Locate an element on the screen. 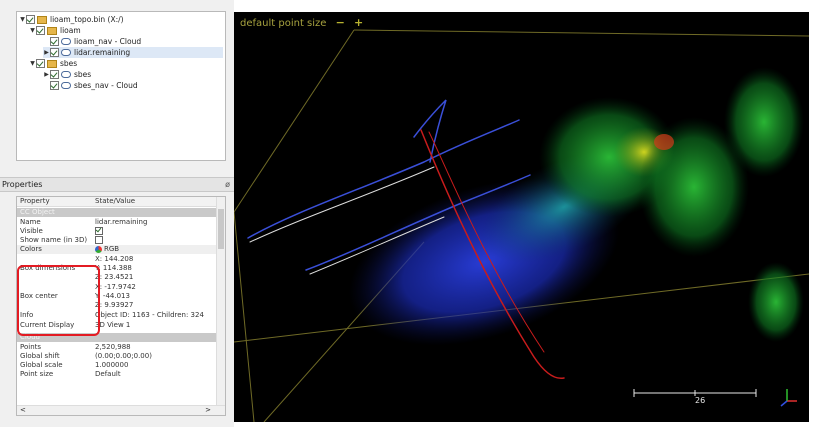 Image resolution: width=817 pixels, height=427 pixels. row-colors: Colors RGB is located at coordinates (117, 249).